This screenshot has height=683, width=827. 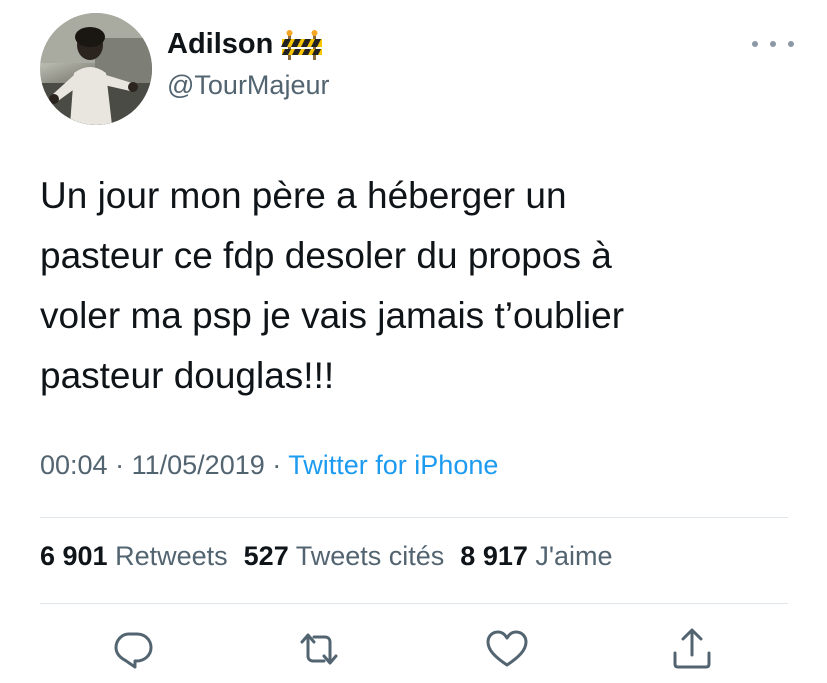 I want to click on likes-label: J'aime, so click(x=574, y=556).